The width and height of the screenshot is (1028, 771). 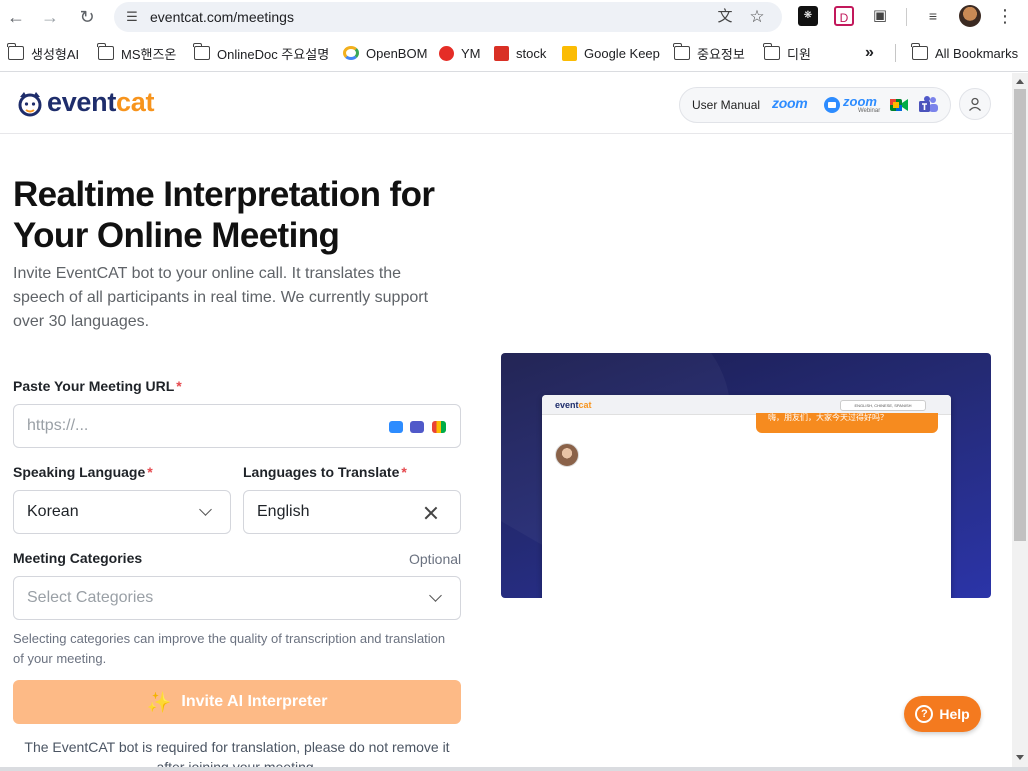 What do you see at coordinates (567, 405) in the screenshot?
I see `preview-logo-event: event` at bounding box center [567, 405].